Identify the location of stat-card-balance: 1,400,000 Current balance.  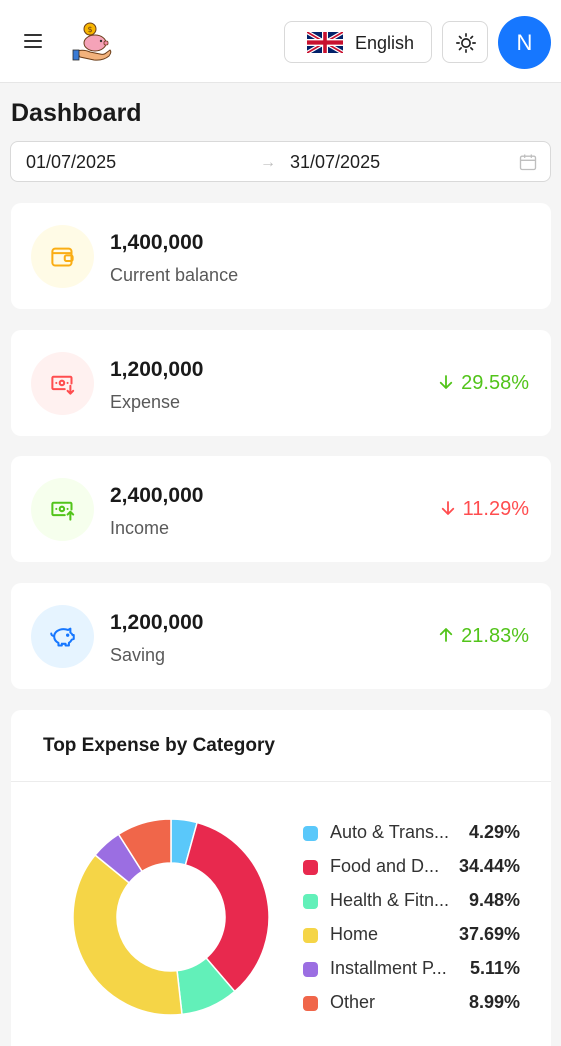
(281, 256).